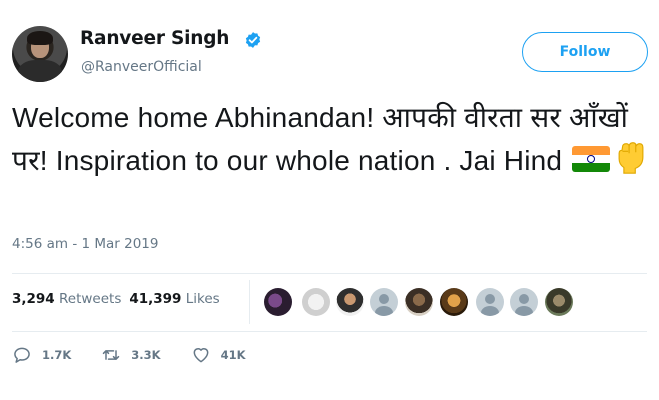 The height and width of the screenshot is (400, 659). I want to click on retweets-label: Retweets, so click(90, 299).